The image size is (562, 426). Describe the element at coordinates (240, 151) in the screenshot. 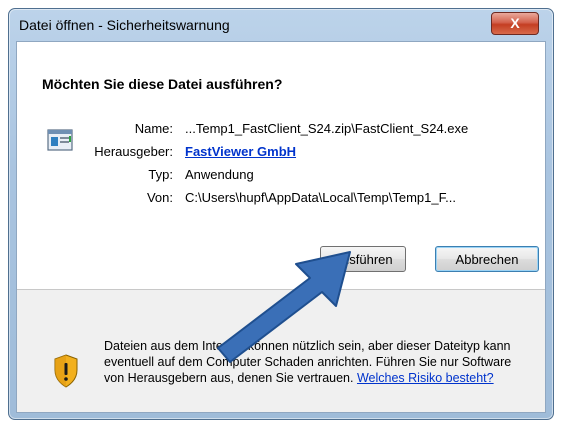

I see `publisher-link: FastViewer GmbH` at that location.